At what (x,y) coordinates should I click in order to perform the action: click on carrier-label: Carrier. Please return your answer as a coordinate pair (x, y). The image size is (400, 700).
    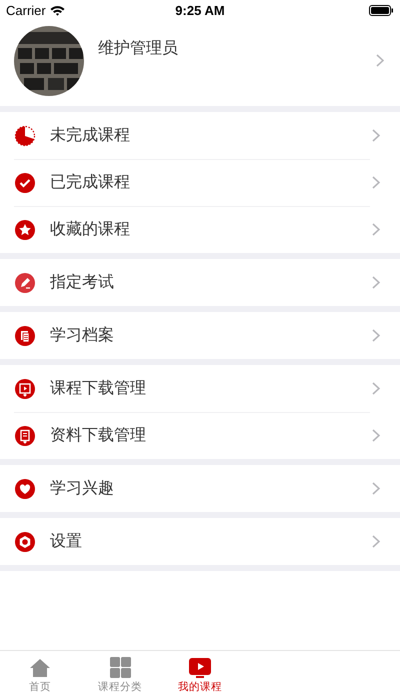
    Looking at the image, I should click on (26, 10).